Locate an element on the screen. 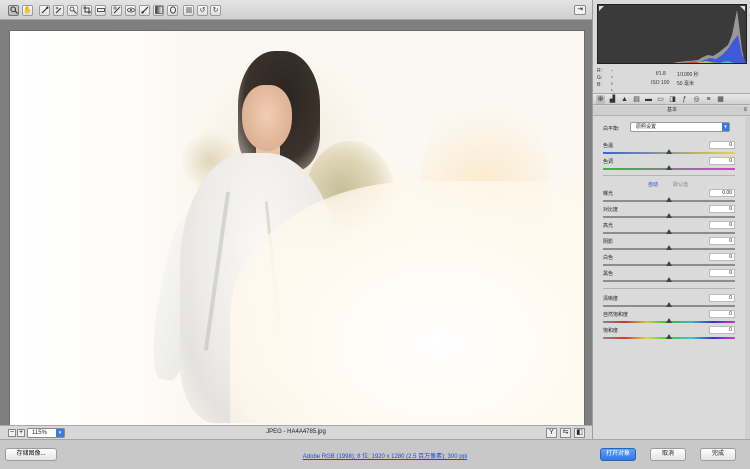 This screenshot has width=750, height=469. rotate-right-icon: ↻ is located at coordinates (215, 10).